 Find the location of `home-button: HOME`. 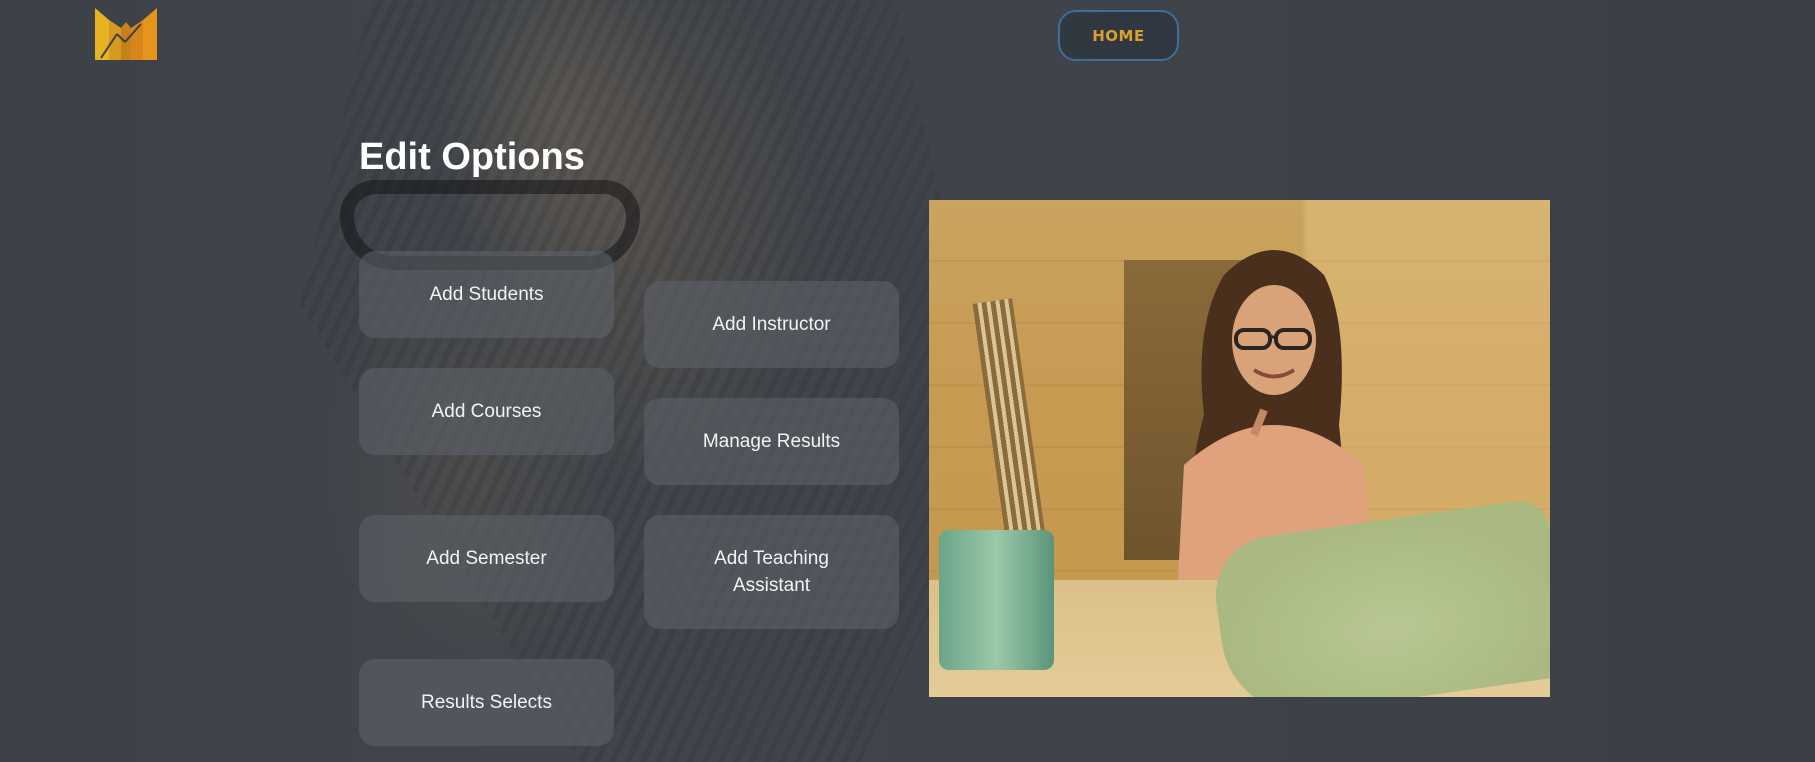

home-button: HOME is located at coordinates (1118, 35).